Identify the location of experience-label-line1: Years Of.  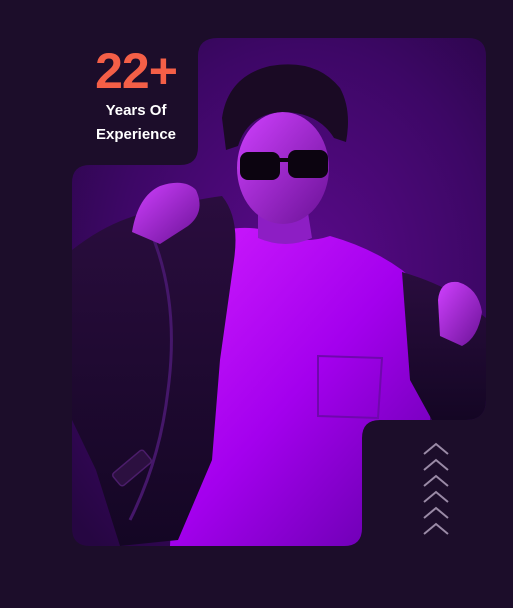
(136, 110).